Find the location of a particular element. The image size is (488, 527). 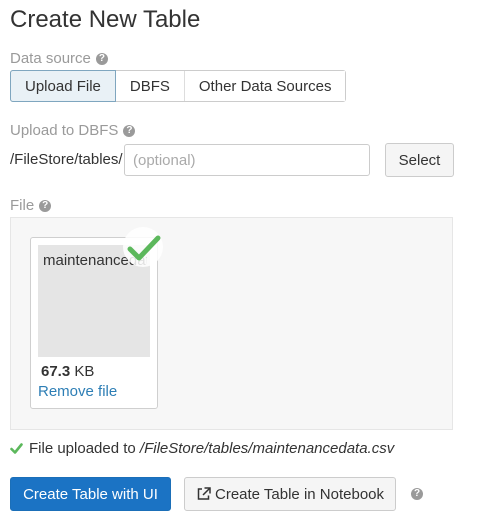

tab-upload-file: Upload File is located at coordinates (63, 86).